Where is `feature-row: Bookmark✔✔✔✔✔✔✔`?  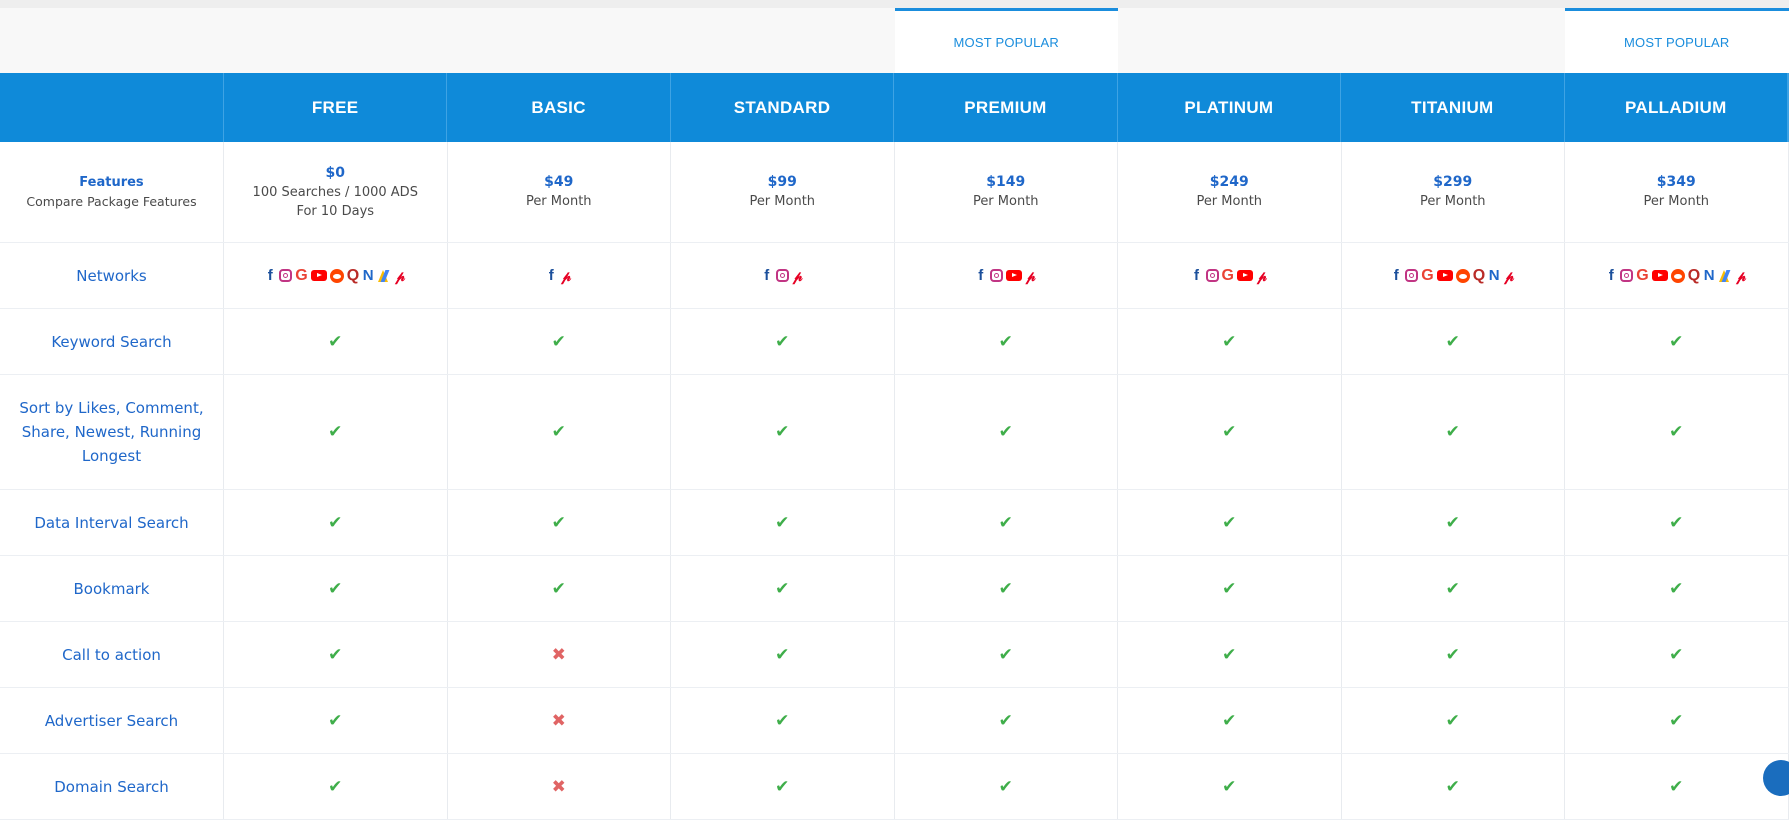 feature-row: Bookmark✔✔✔✔✔✔✔ is located at coordinates (894, 589).